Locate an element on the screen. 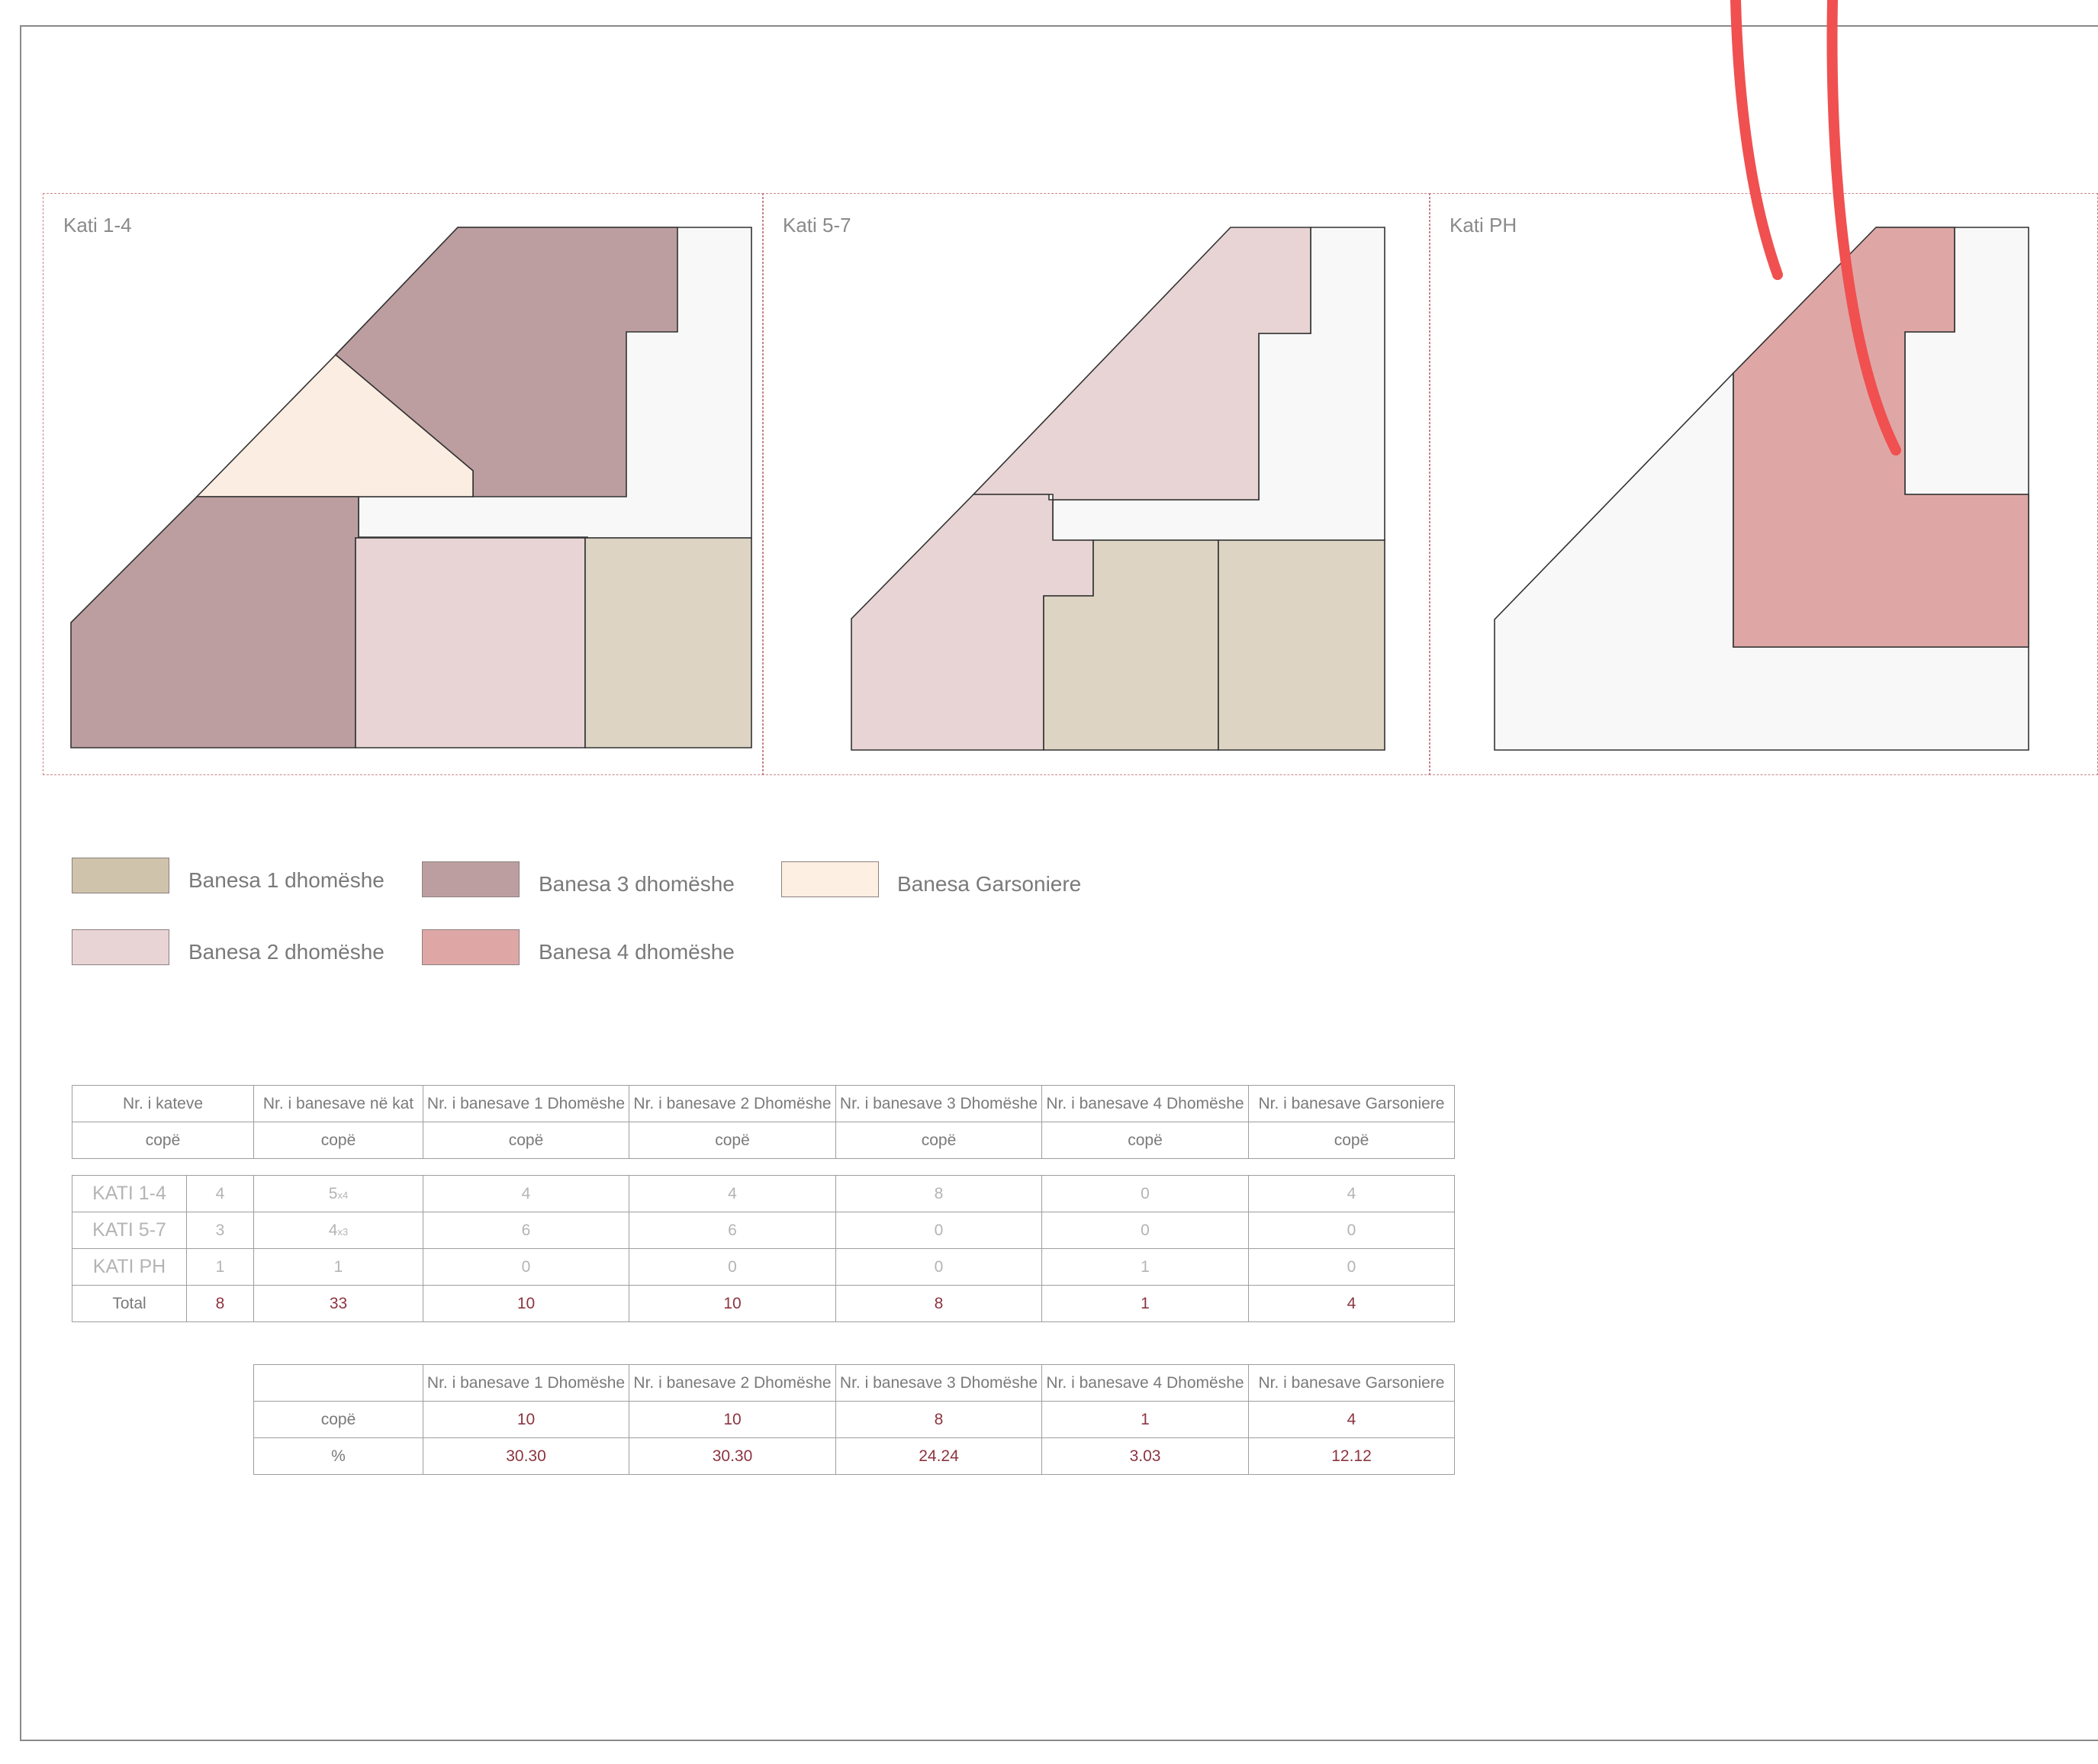 The image size is (2098, 1764). summary-row-count: copë 10 10 8 1 4 is located at coordinates (854, 1419).